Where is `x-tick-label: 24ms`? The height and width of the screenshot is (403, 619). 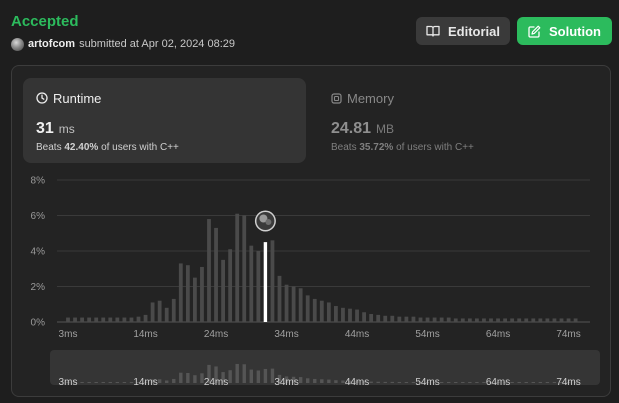 x-tick-label: 24ms is located at coordinates (216, 334).